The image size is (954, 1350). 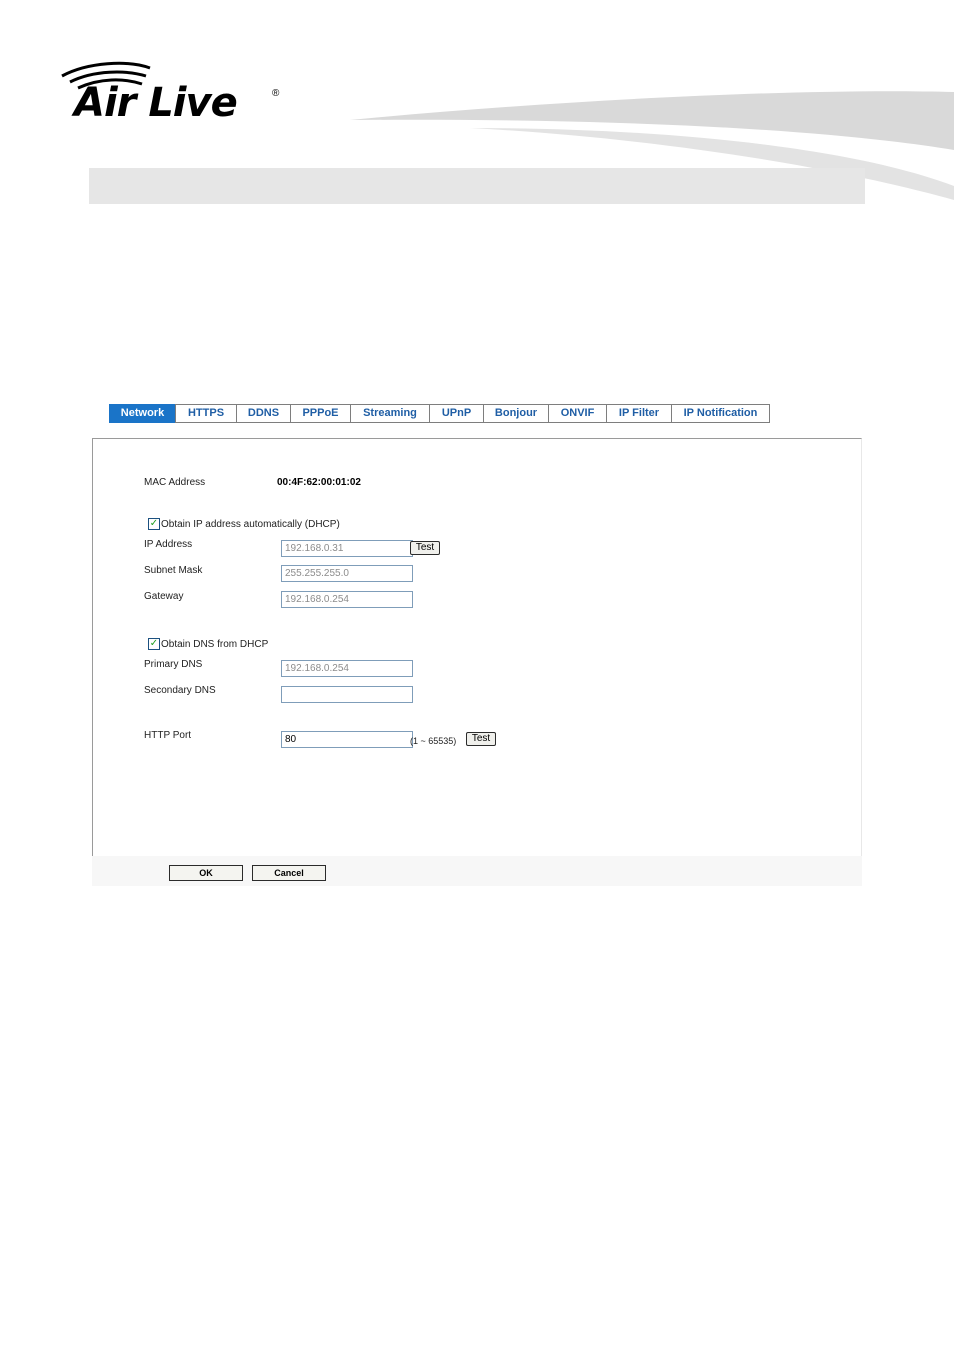 What do you see at coordinates (347, 573) in the screenshot?
I see `subnet-mask-input` at bounding box center [347, 573].